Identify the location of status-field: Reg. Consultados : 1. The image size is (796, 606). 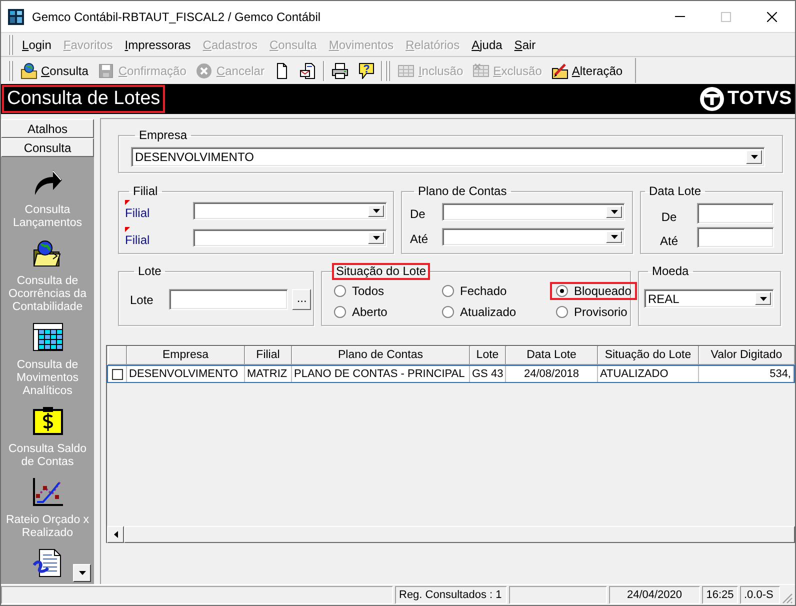
(451, 595).